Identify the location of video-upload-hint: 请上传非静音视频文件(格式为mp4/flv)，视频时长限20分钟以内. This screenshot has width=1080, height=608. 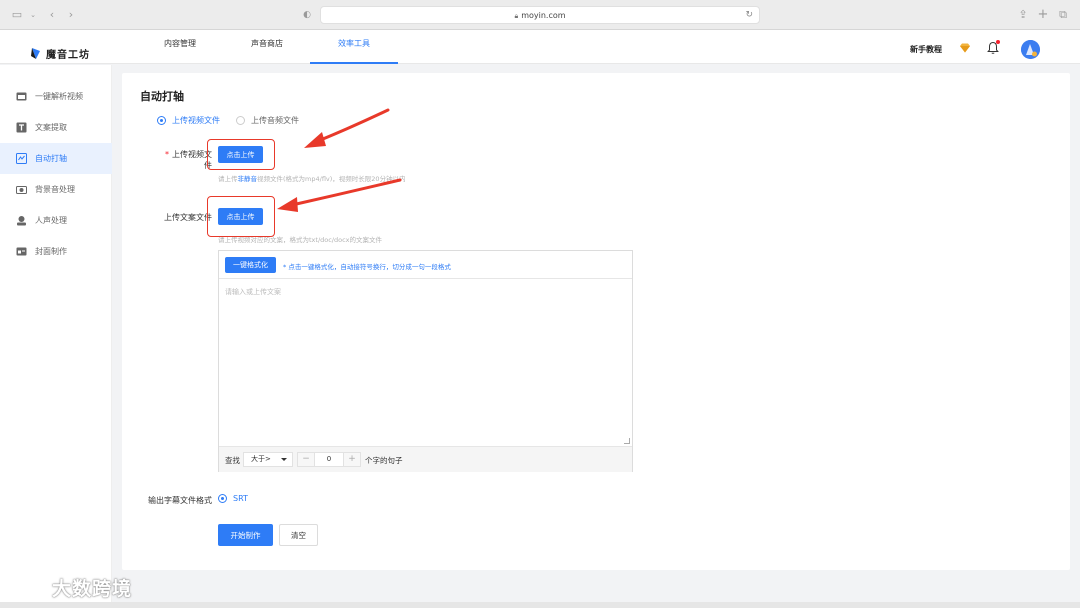
(312, 178).